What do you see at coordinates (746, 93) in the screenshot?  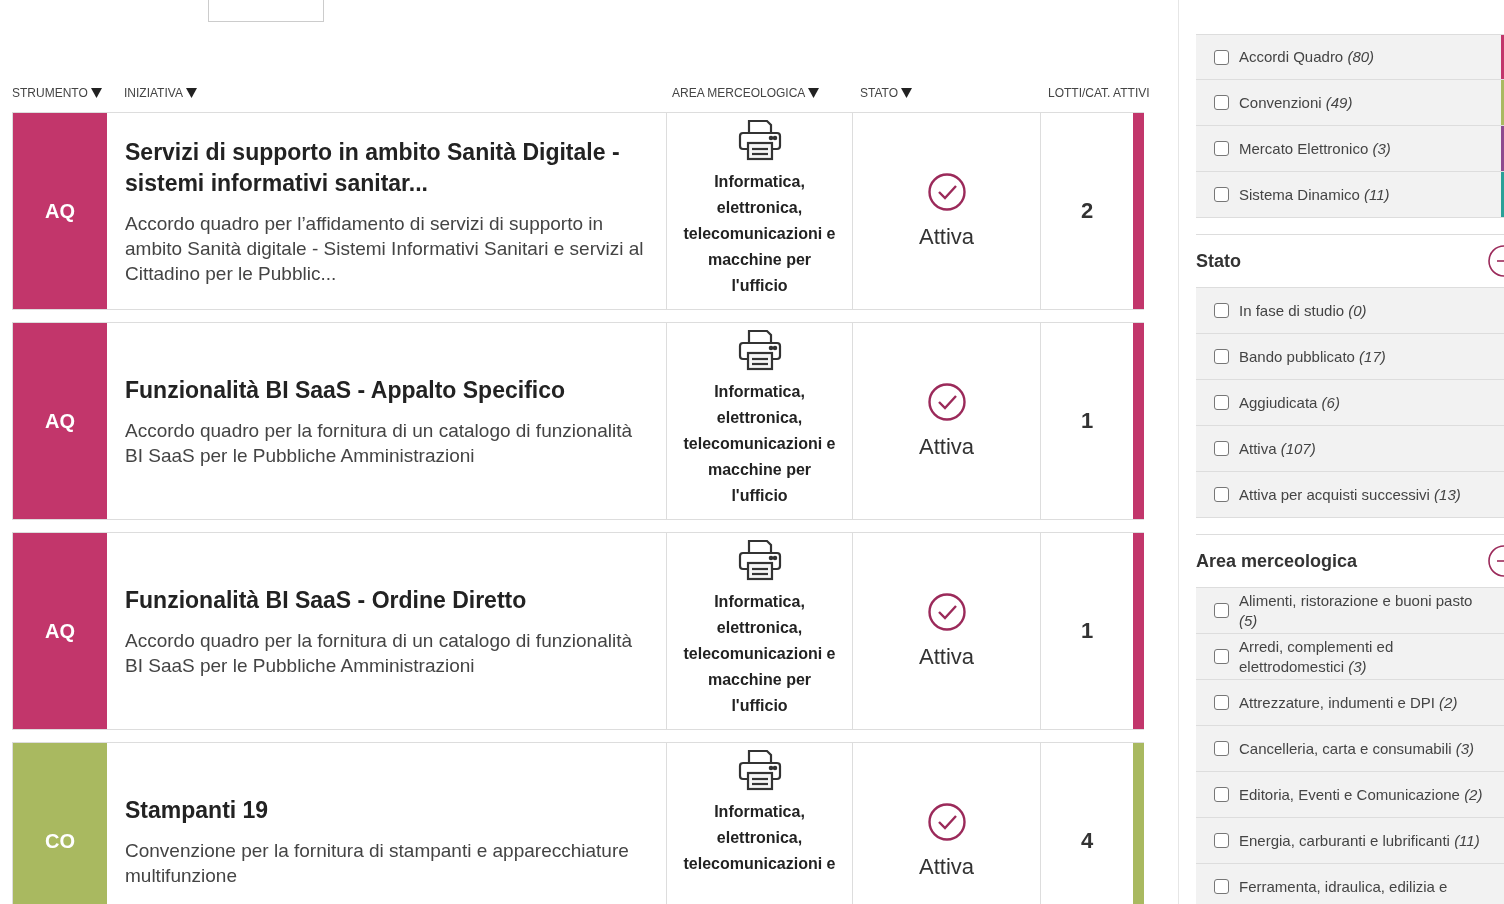 I see `column-header: AREA MERCEOLOGICA` at bounding box center [746, 93].